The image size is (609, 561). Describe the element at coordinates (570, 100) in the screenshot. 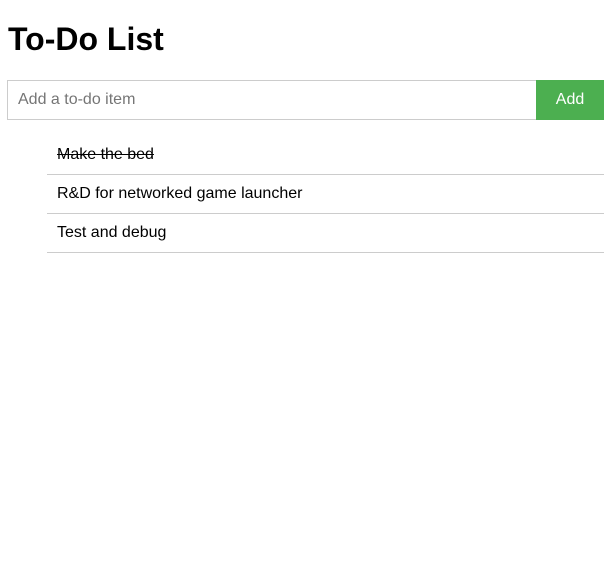

I see `add-button: Add` at that location.